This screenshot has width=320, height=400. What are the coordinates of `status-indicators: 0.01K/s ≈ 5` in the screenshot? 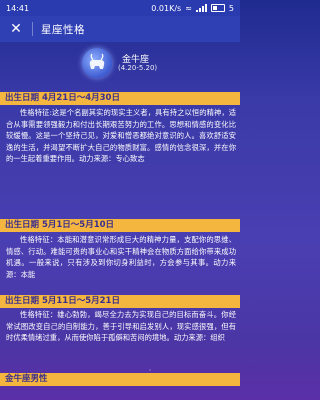 It's located at (192, 8).